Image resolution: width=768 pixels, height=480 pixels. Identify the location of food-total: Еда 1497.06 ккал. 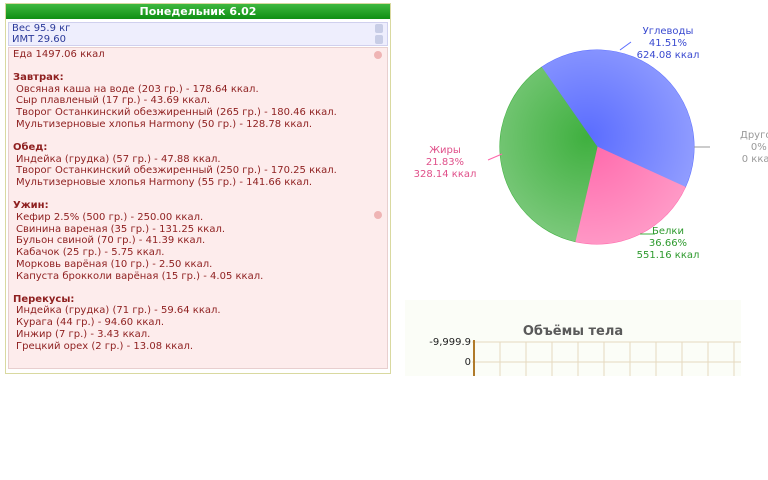
(59, 54).